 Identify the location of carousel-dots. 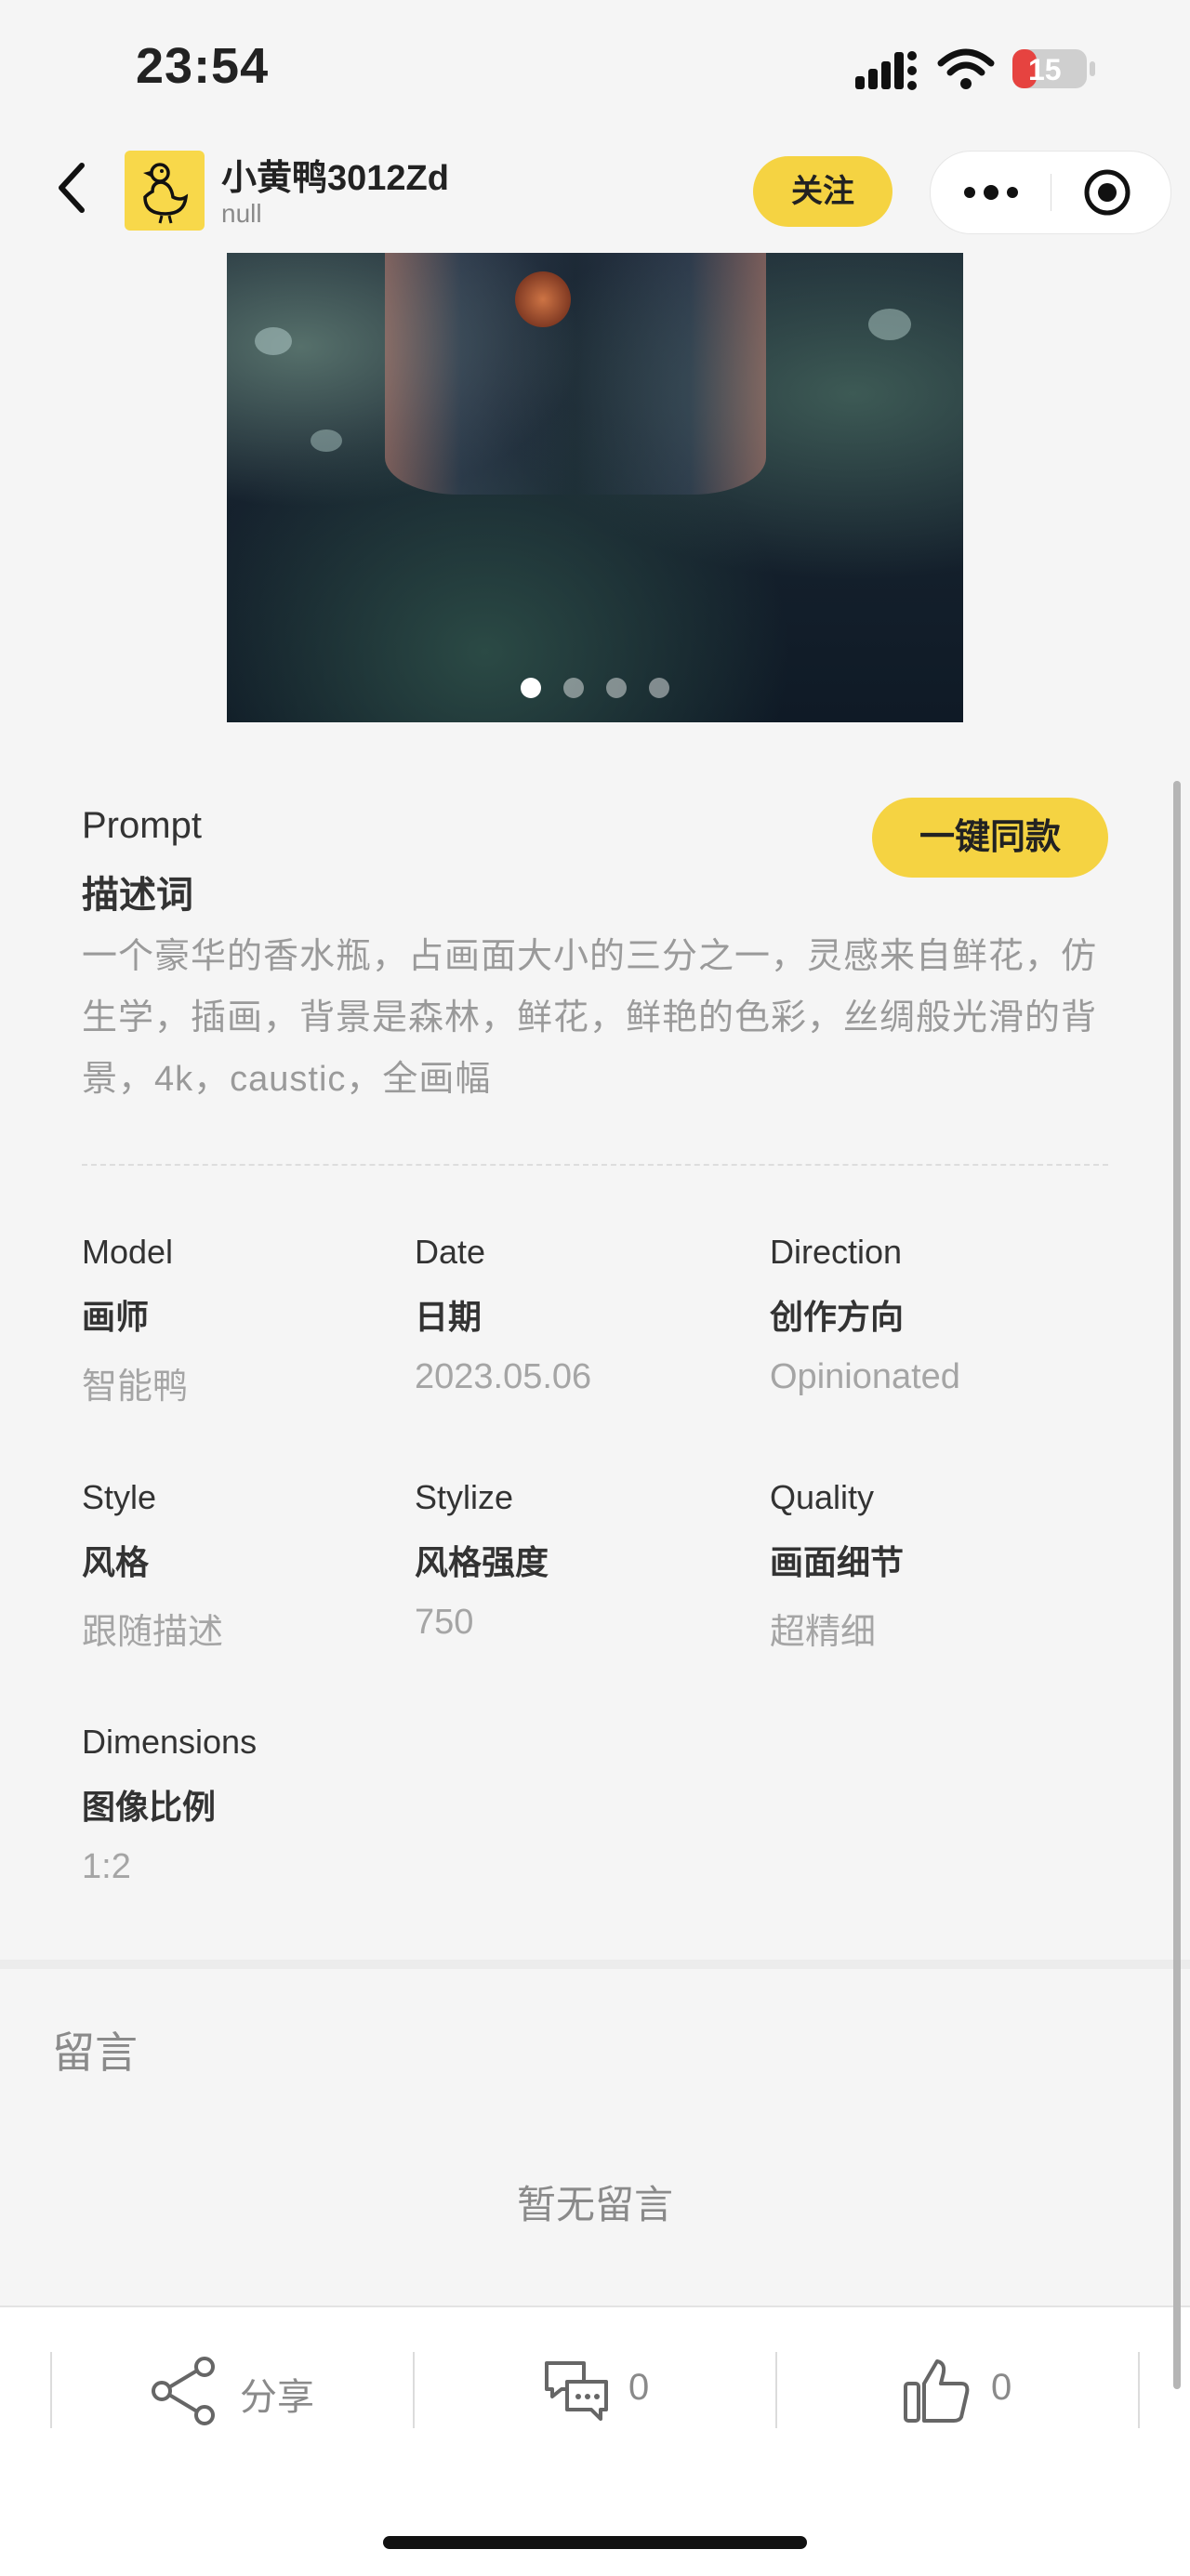
(595, 688).